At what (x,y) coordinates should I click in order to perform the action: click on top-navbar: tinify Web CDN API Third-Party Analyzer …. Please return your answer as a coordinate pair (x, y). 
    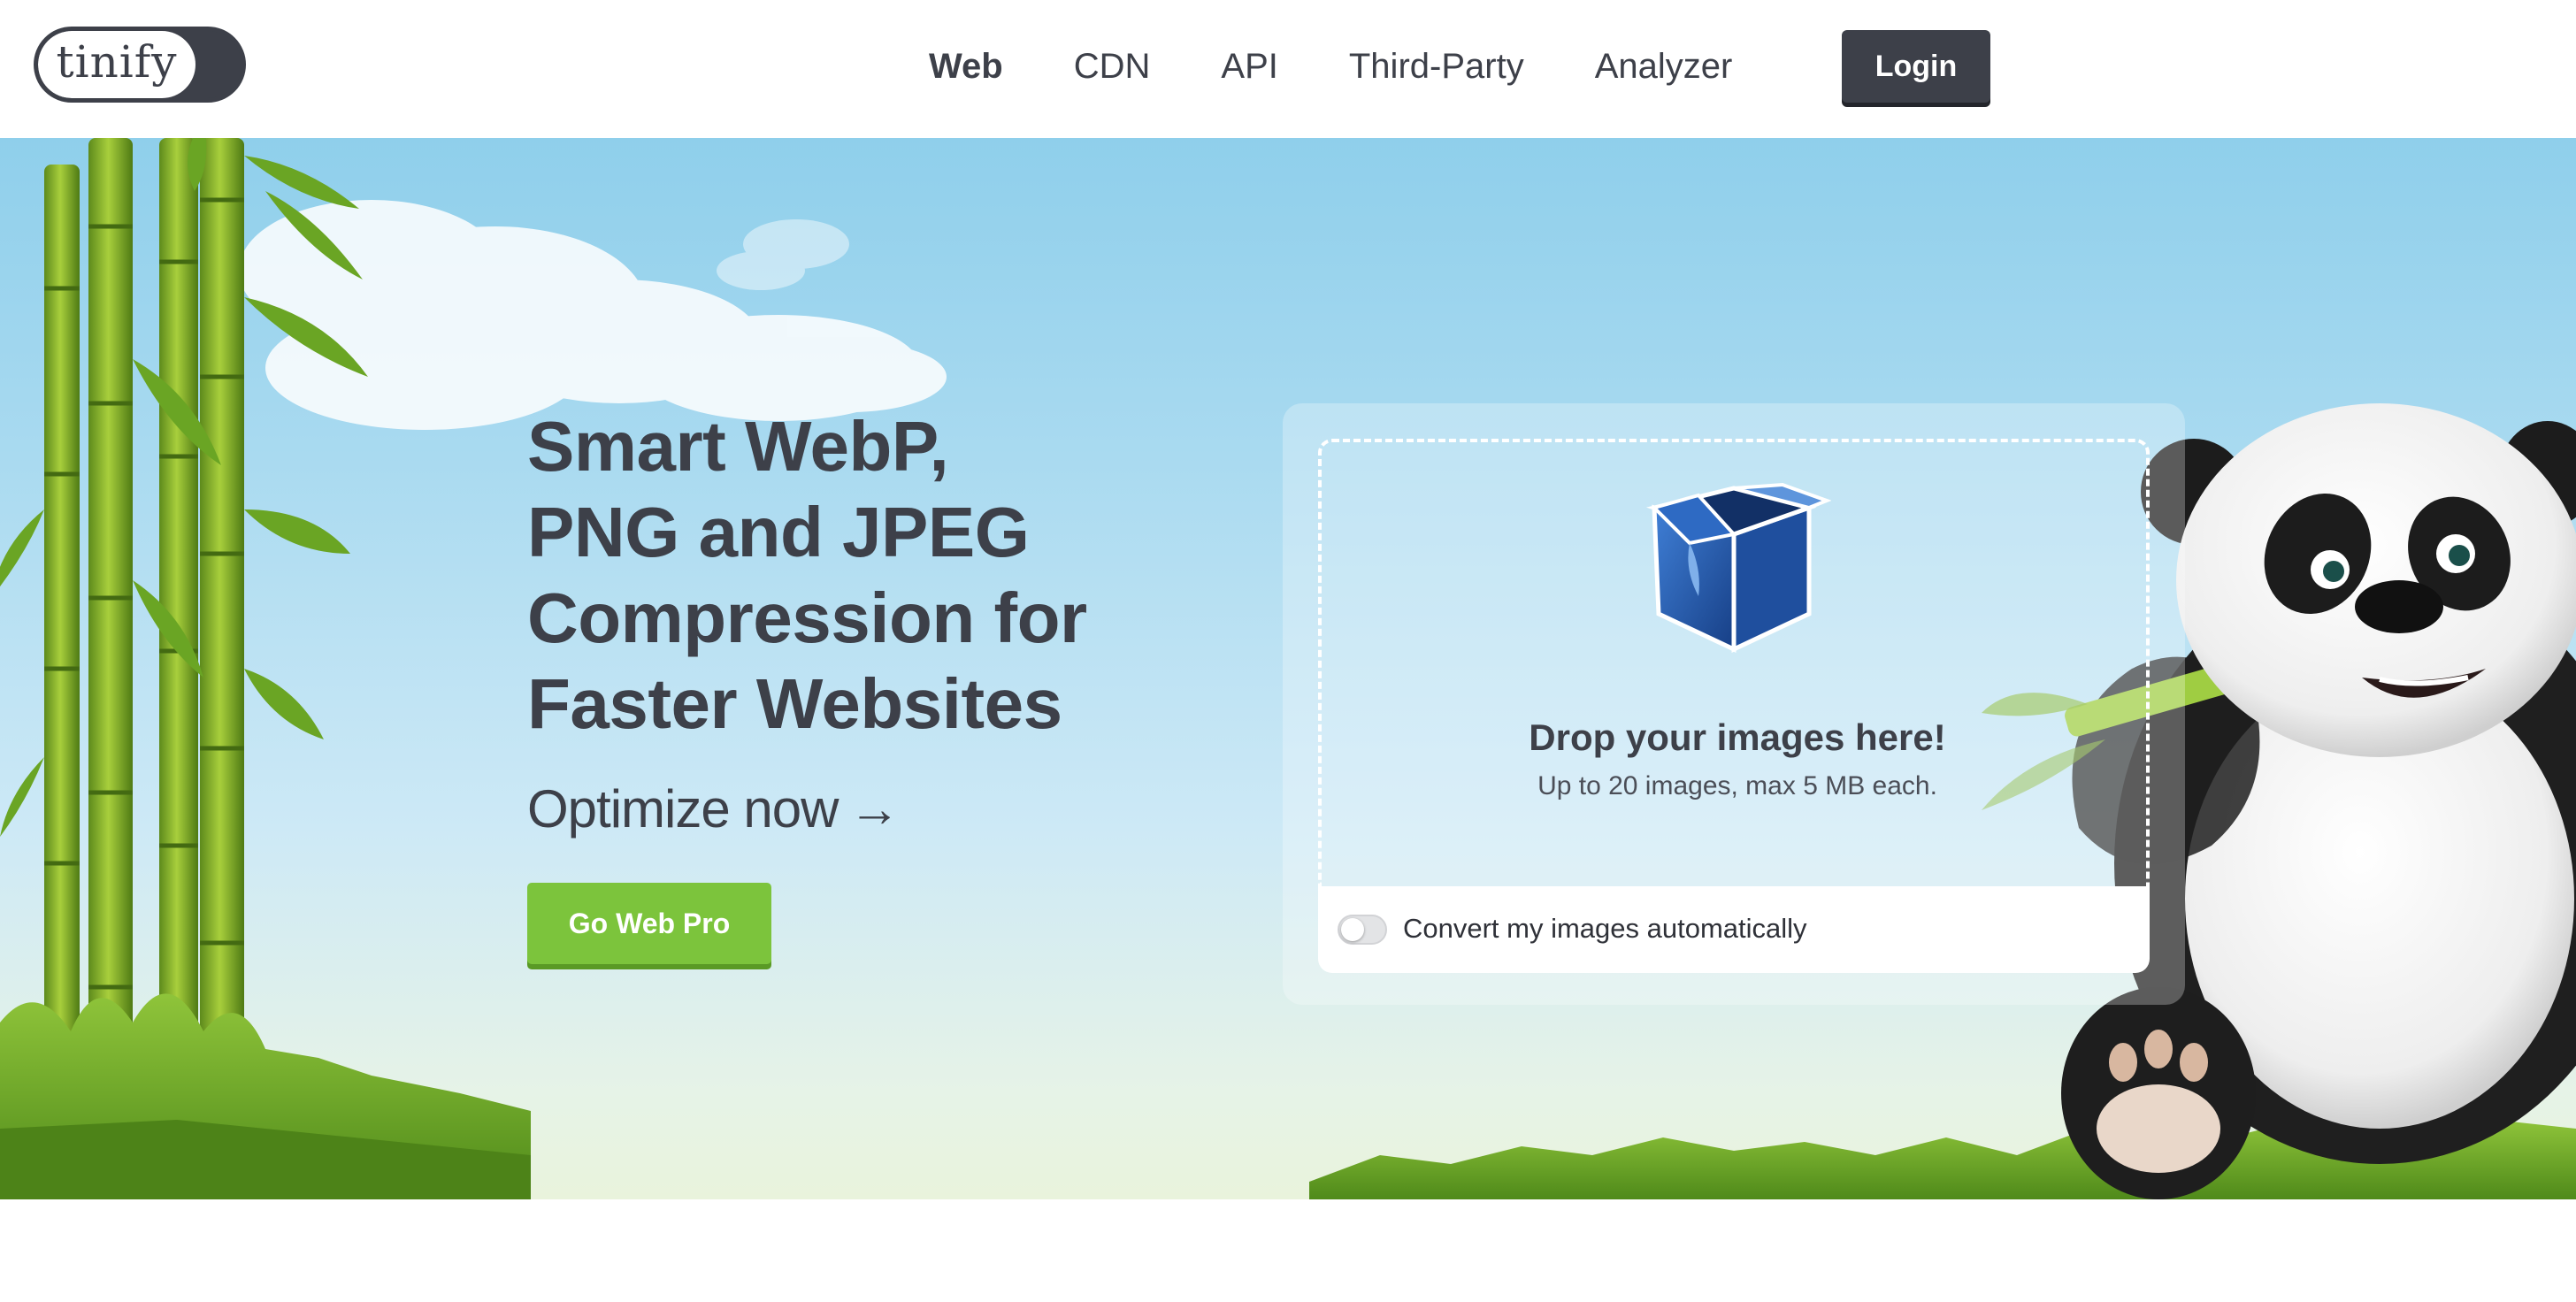
    Looking at the image, I should click on (1288, 69).